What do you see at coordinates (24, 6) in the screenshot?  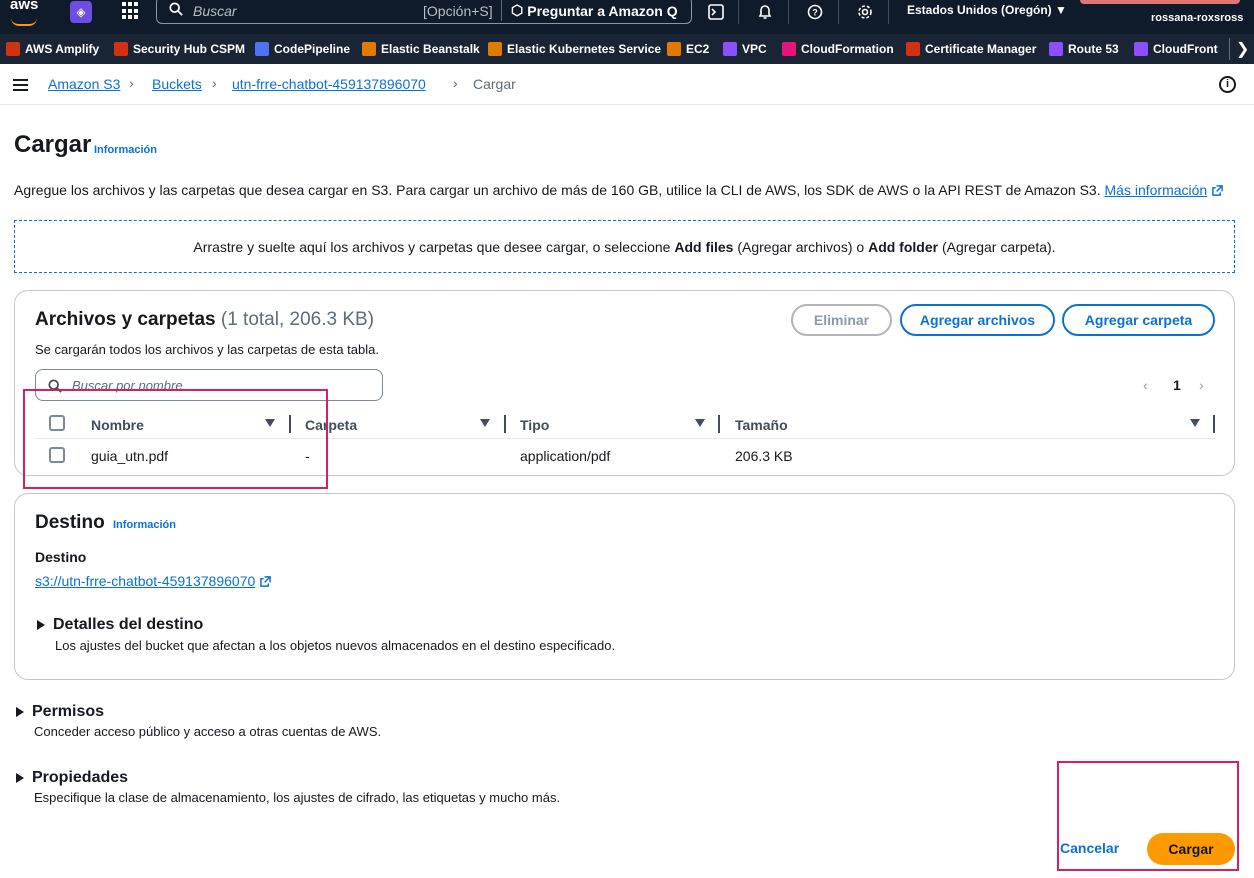 I see `aws-logo-text: aws` at bounding box center [24, 6].